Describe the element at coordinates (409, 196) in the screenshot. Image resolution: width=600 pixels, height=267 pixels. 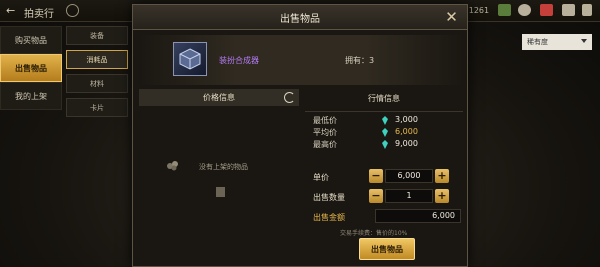
I see `quantity-input: 1` at that location.